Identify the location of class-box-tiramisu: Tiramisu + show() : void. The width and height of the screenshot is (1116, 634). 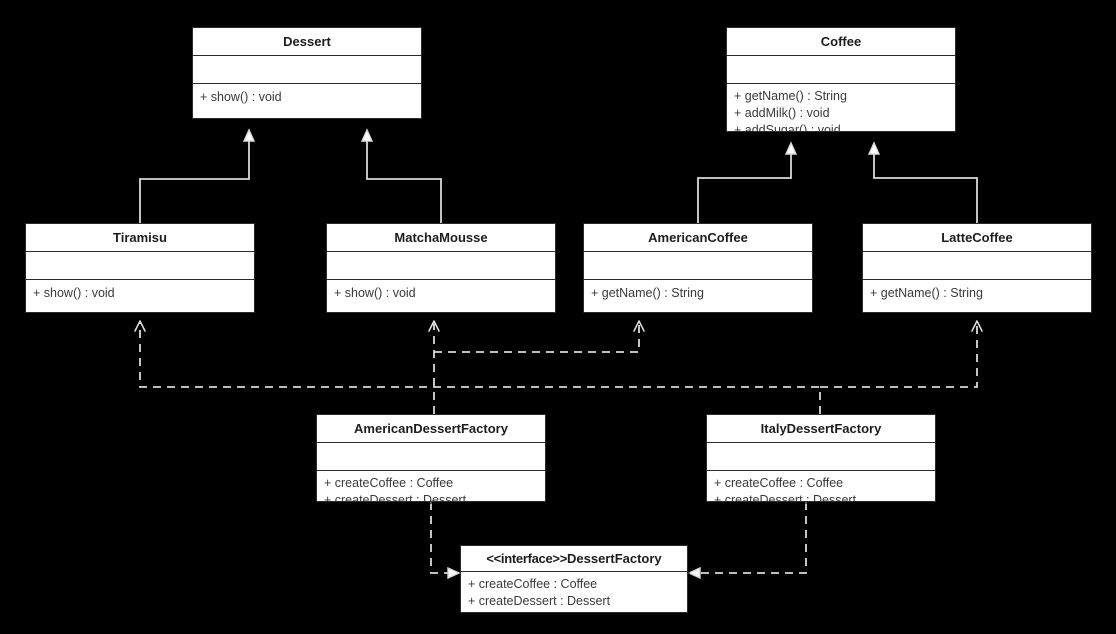
(140, 268).